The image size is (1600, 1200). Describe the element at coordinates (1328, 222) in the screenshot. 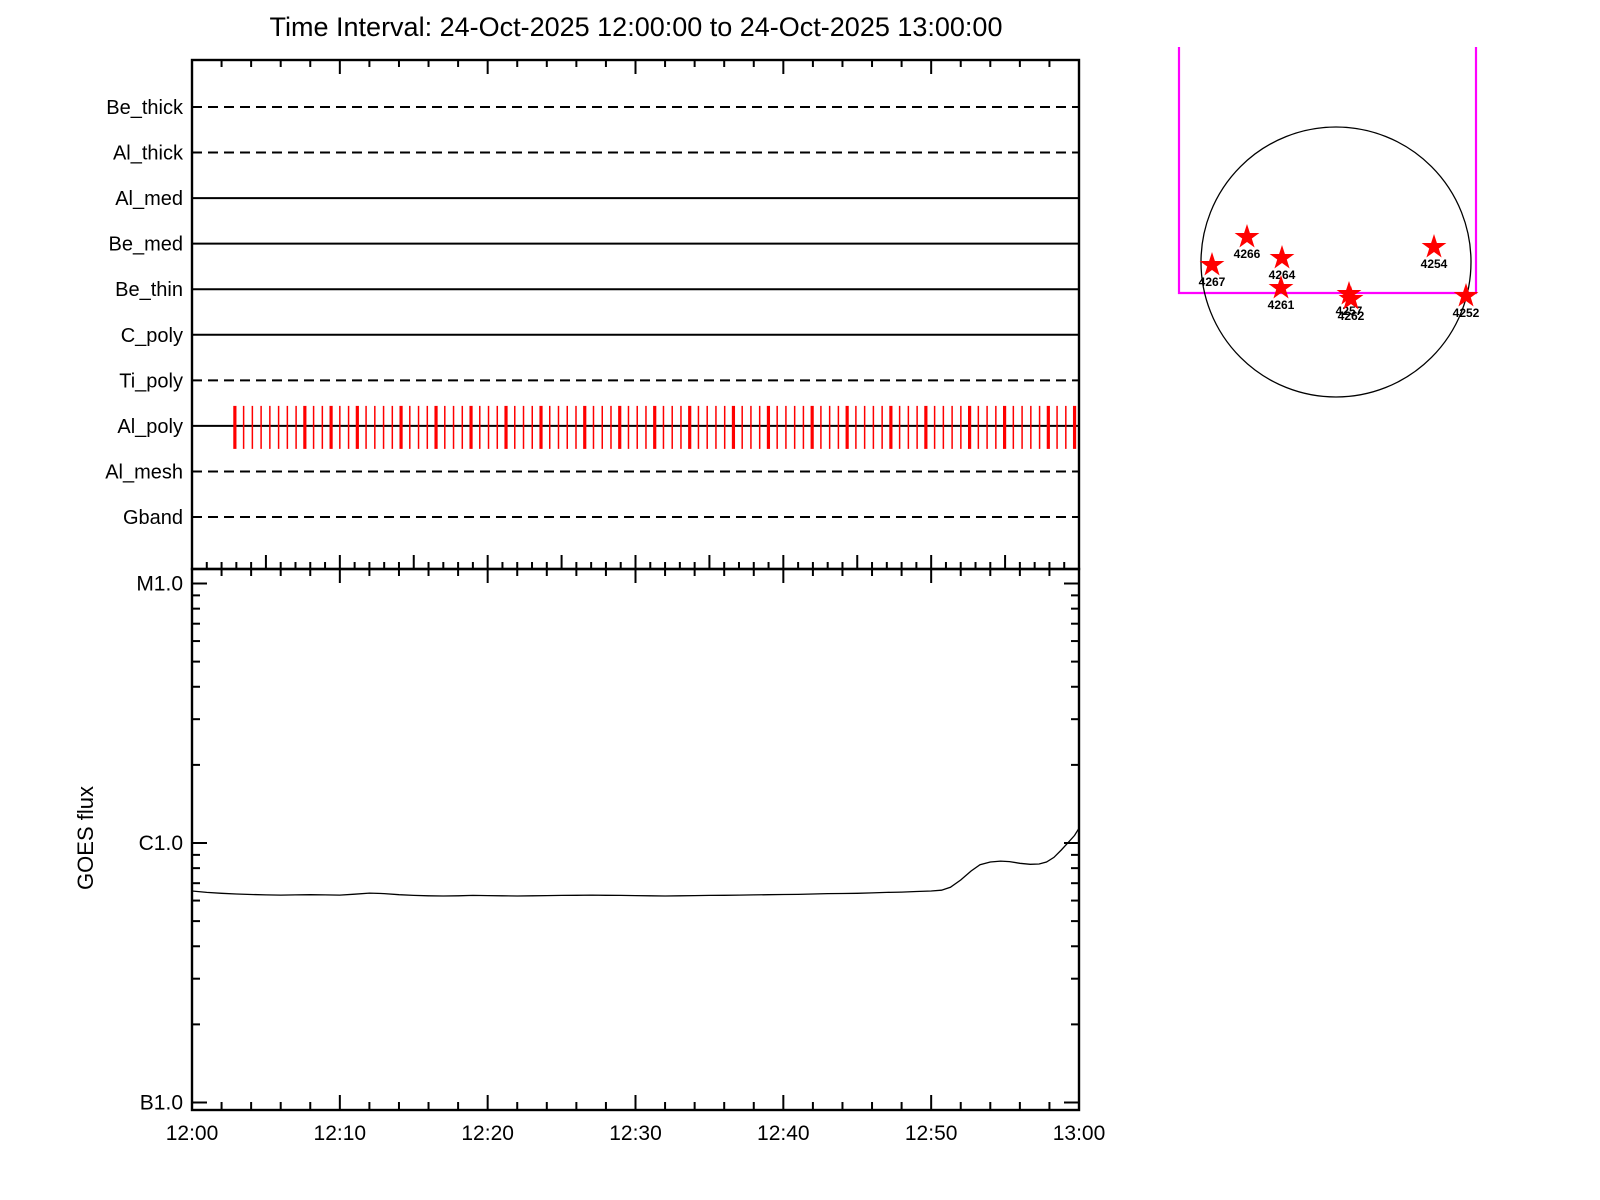

I see `solar-disk-panel: 42664267 42644261 4257426242544252` at that location.